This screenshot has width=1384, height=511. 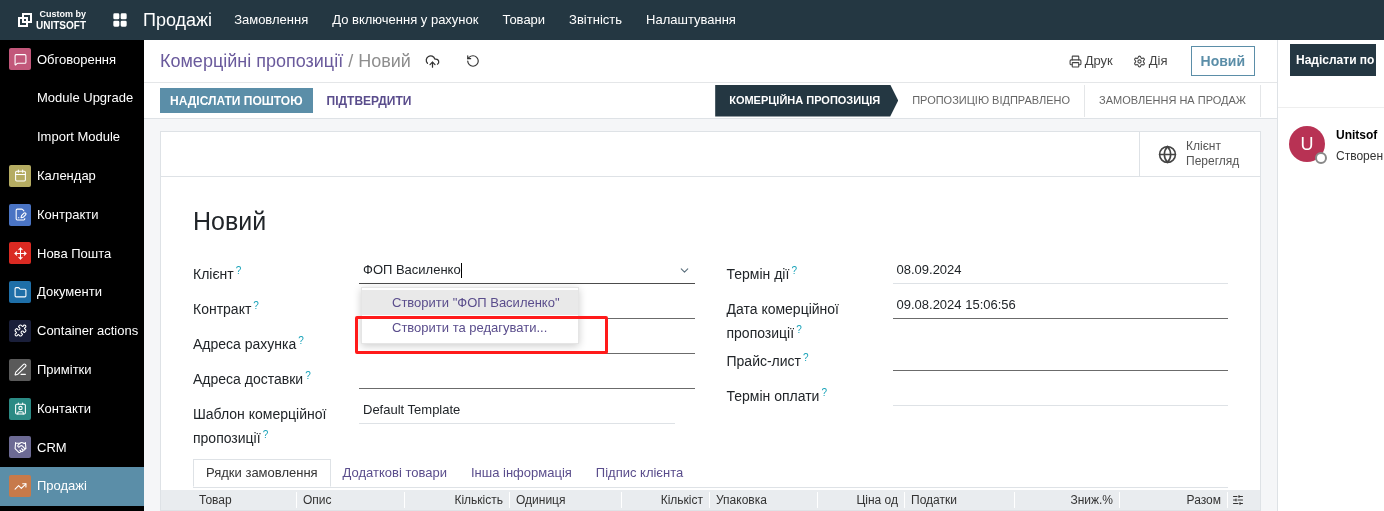 I want to click on message-author: Unitsof, so click(x=1357, y=135).